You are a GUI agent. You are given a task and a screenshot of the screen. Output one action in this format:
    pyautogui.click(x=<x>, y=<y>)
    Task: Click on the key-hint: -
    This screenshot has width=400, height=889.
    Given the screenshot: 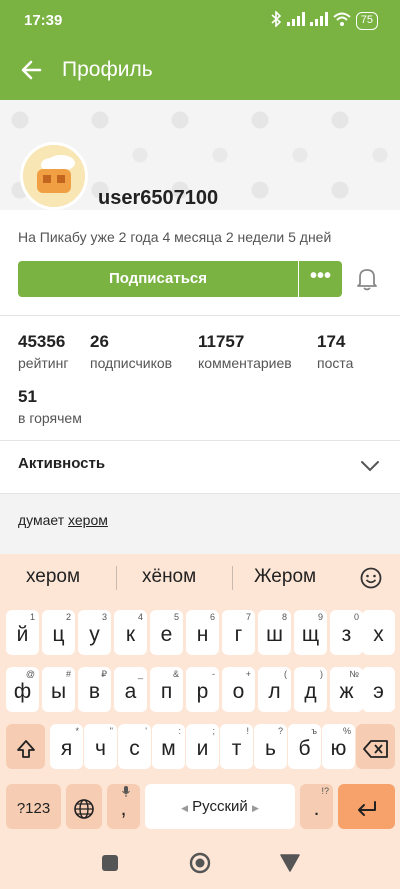 What is the action you would take?
    pyautogui.click(x=213, y=674)
    